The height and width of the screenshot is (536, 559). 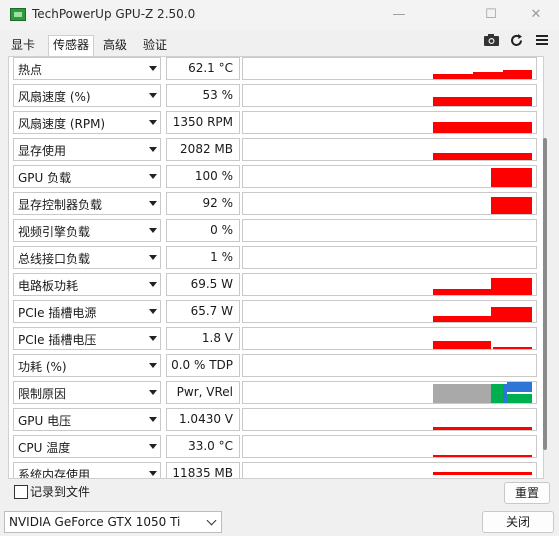 I want to click on sensor-value-text: 92 %, so click(x=218, y=203).